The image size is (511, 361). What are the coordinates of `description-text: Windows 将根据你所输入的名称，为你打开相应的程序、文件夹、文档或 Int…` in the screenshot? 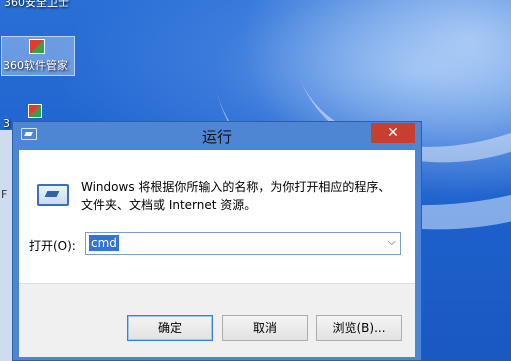 It's located at (236, 196).